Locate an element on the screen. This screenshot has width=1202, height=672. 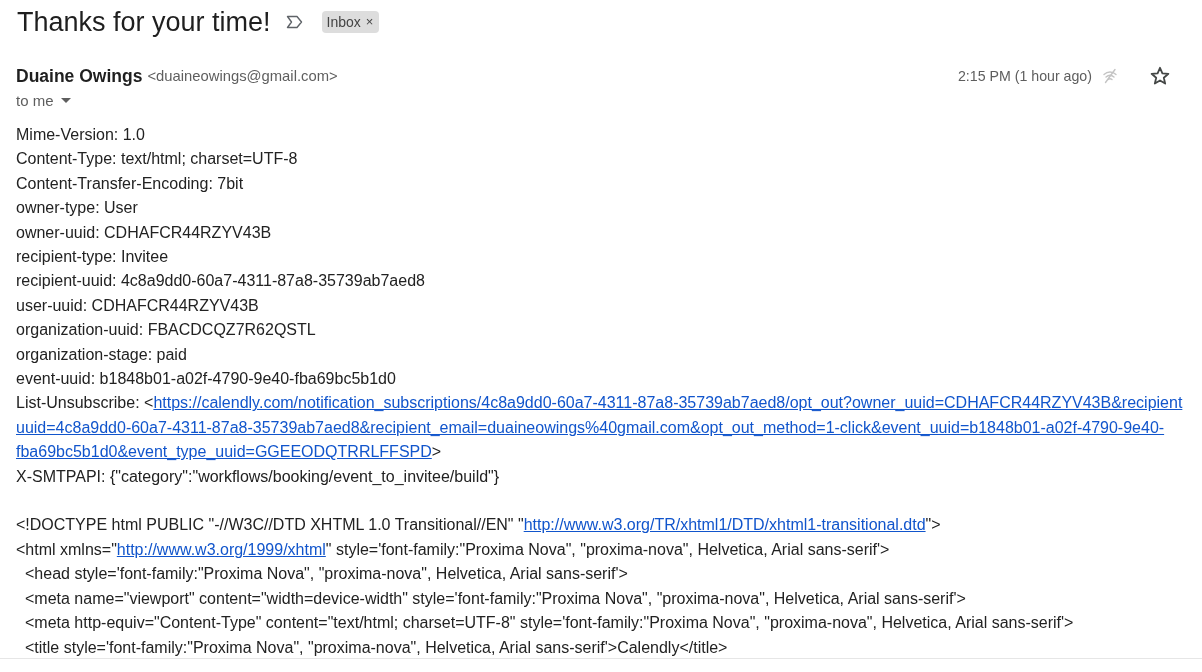
url-link: fba69bc5b1d0&event_type_uuid=GGEEODQTRRLFFSPD is located at coordinates (224, 452).